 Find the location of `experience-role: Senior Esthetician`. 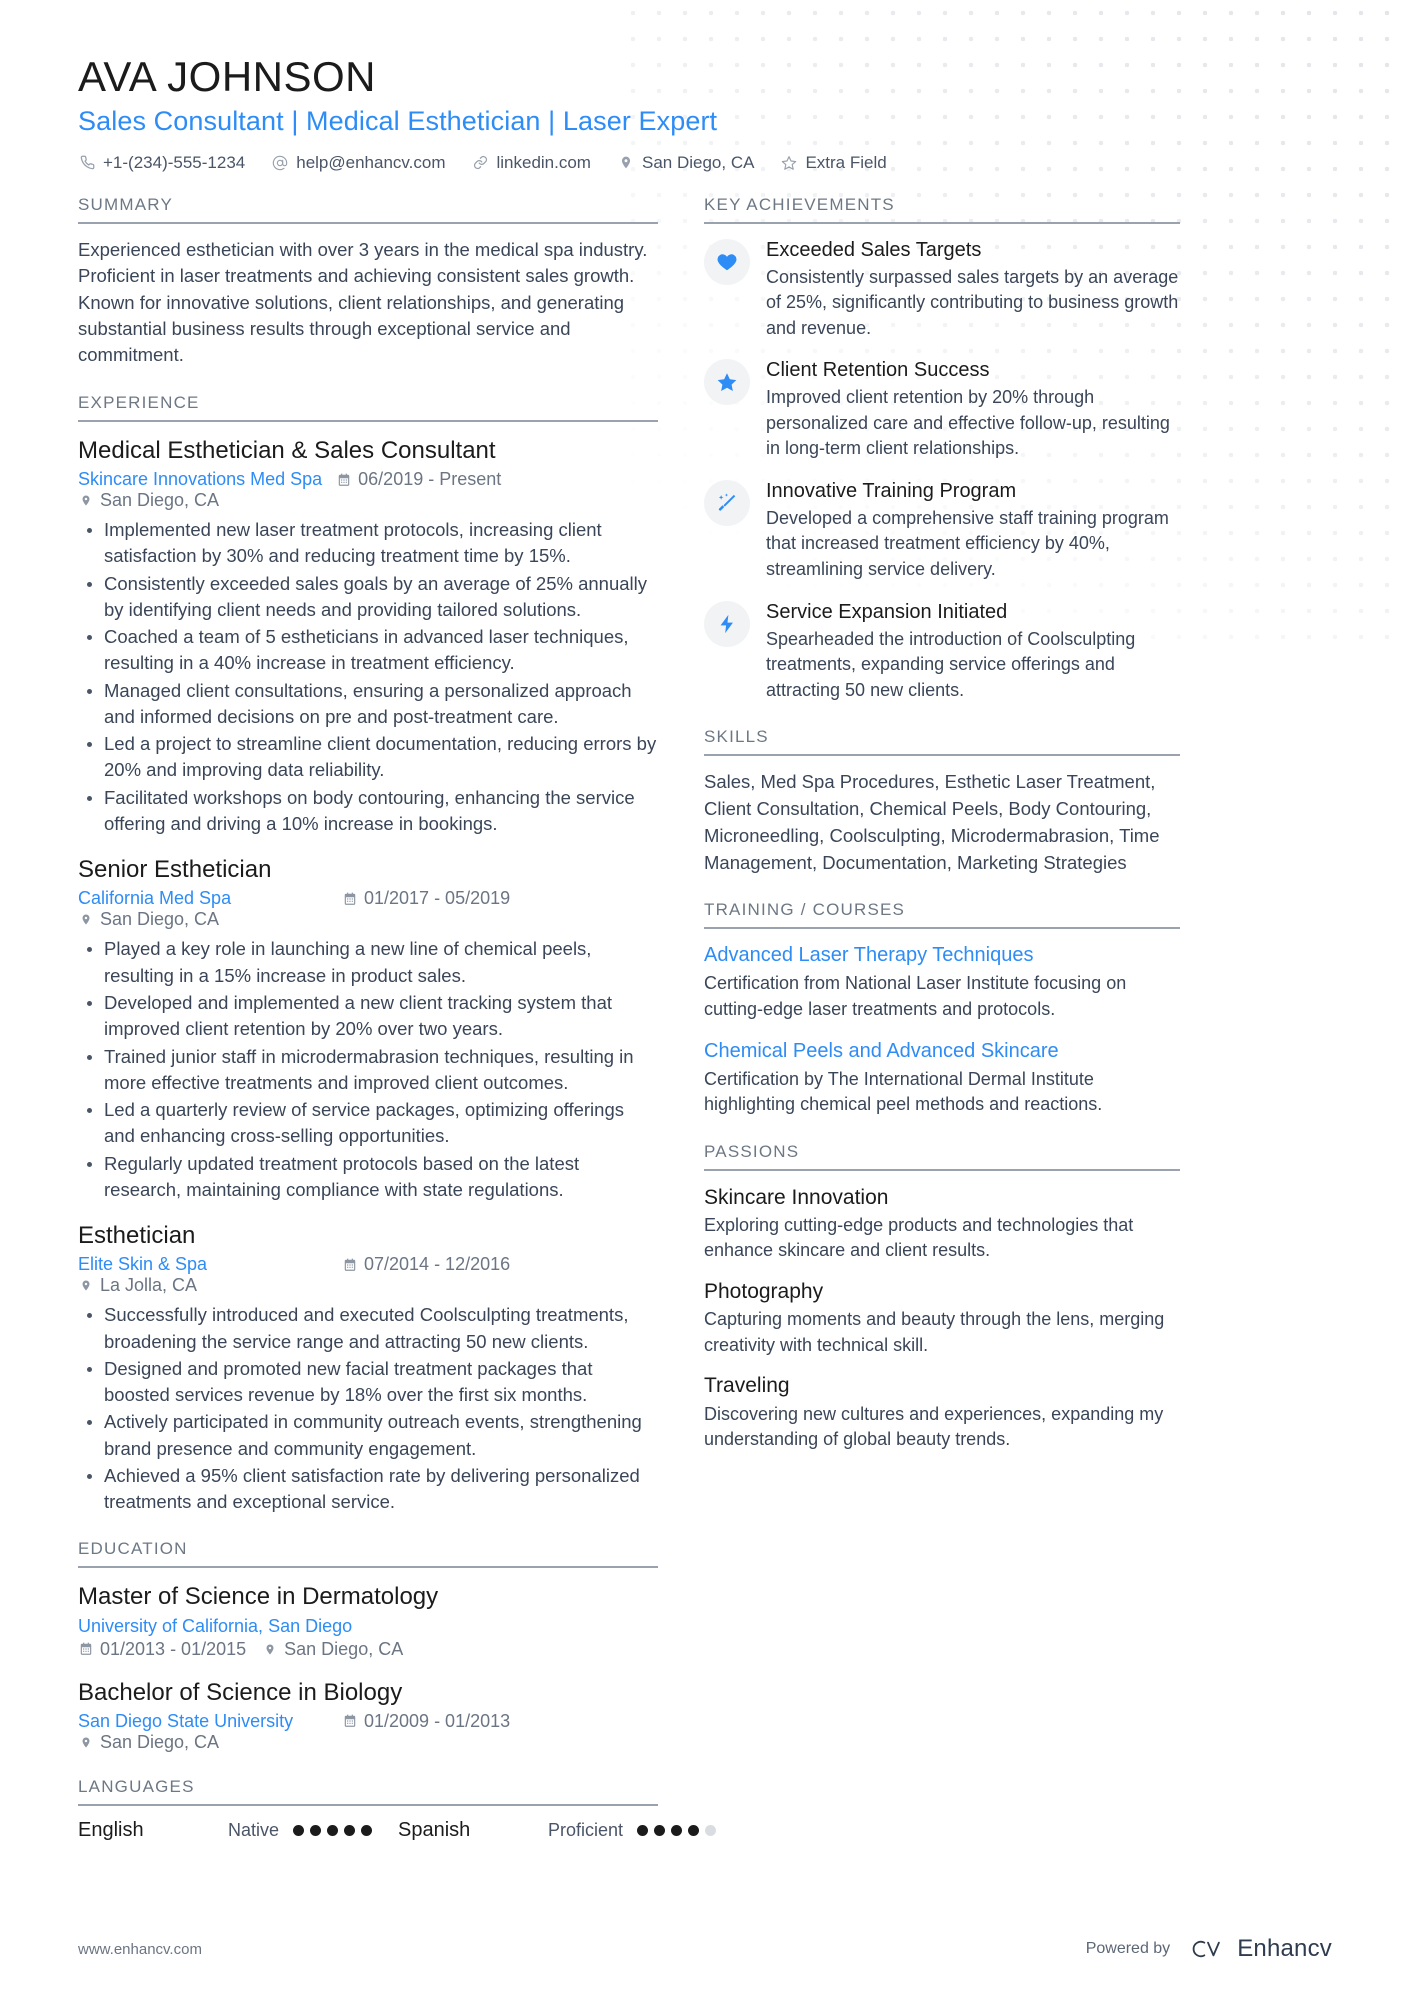

experience-role: Senior Esthetician is located at coordinates (175, 870).